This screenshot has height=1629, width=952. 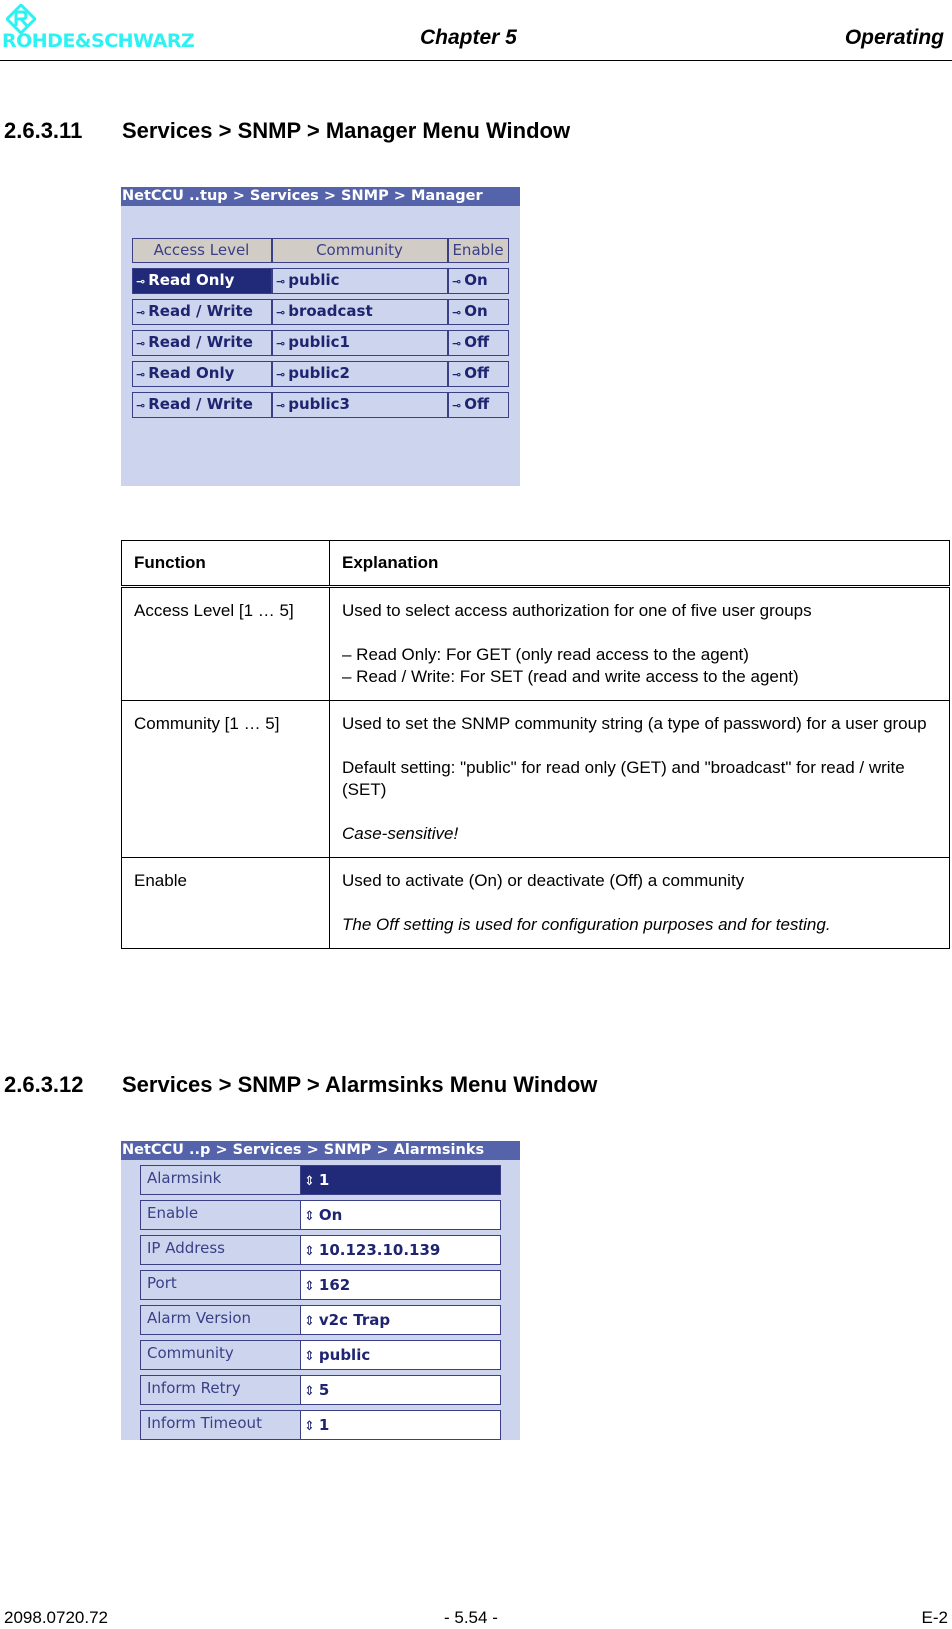 I want to click on section-label: Operating, so click(x=894, y=37).